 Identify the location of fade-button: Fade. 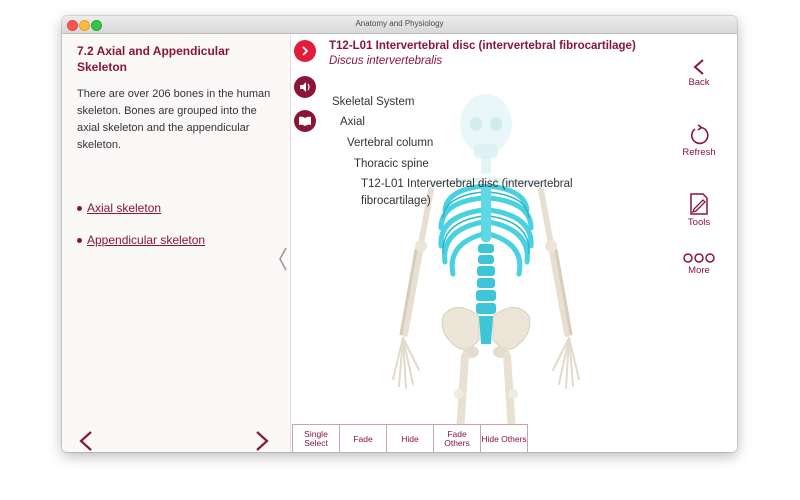
(363, 438).